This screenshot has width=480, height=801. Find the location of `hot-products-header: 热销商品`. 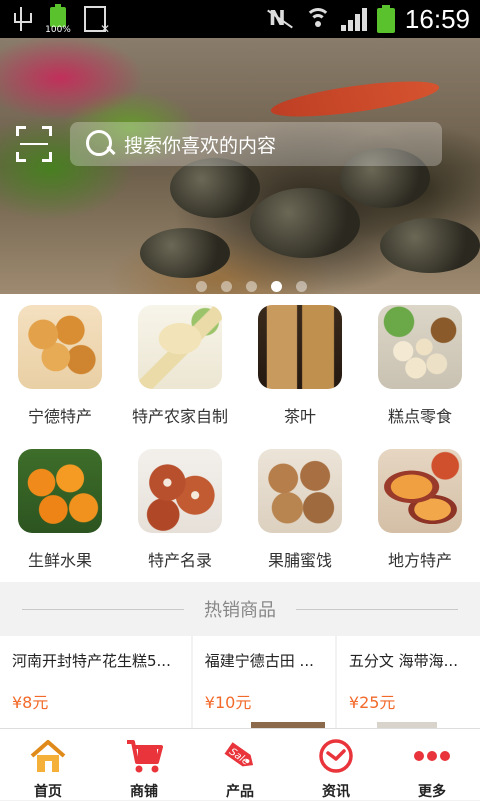

hot-products-header: 热销商品 is located at coordinates (240, 609).